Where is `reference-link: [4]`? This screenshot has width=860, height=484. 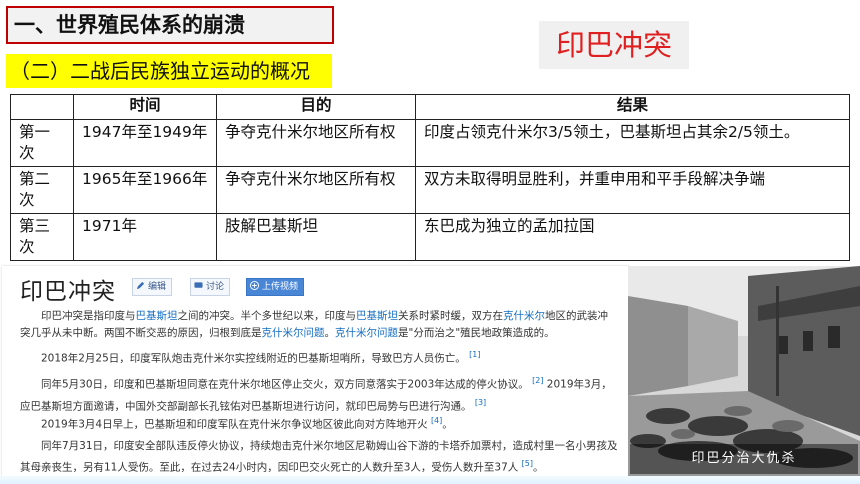 reference-link: [4] is located at coordinates (436, 420).